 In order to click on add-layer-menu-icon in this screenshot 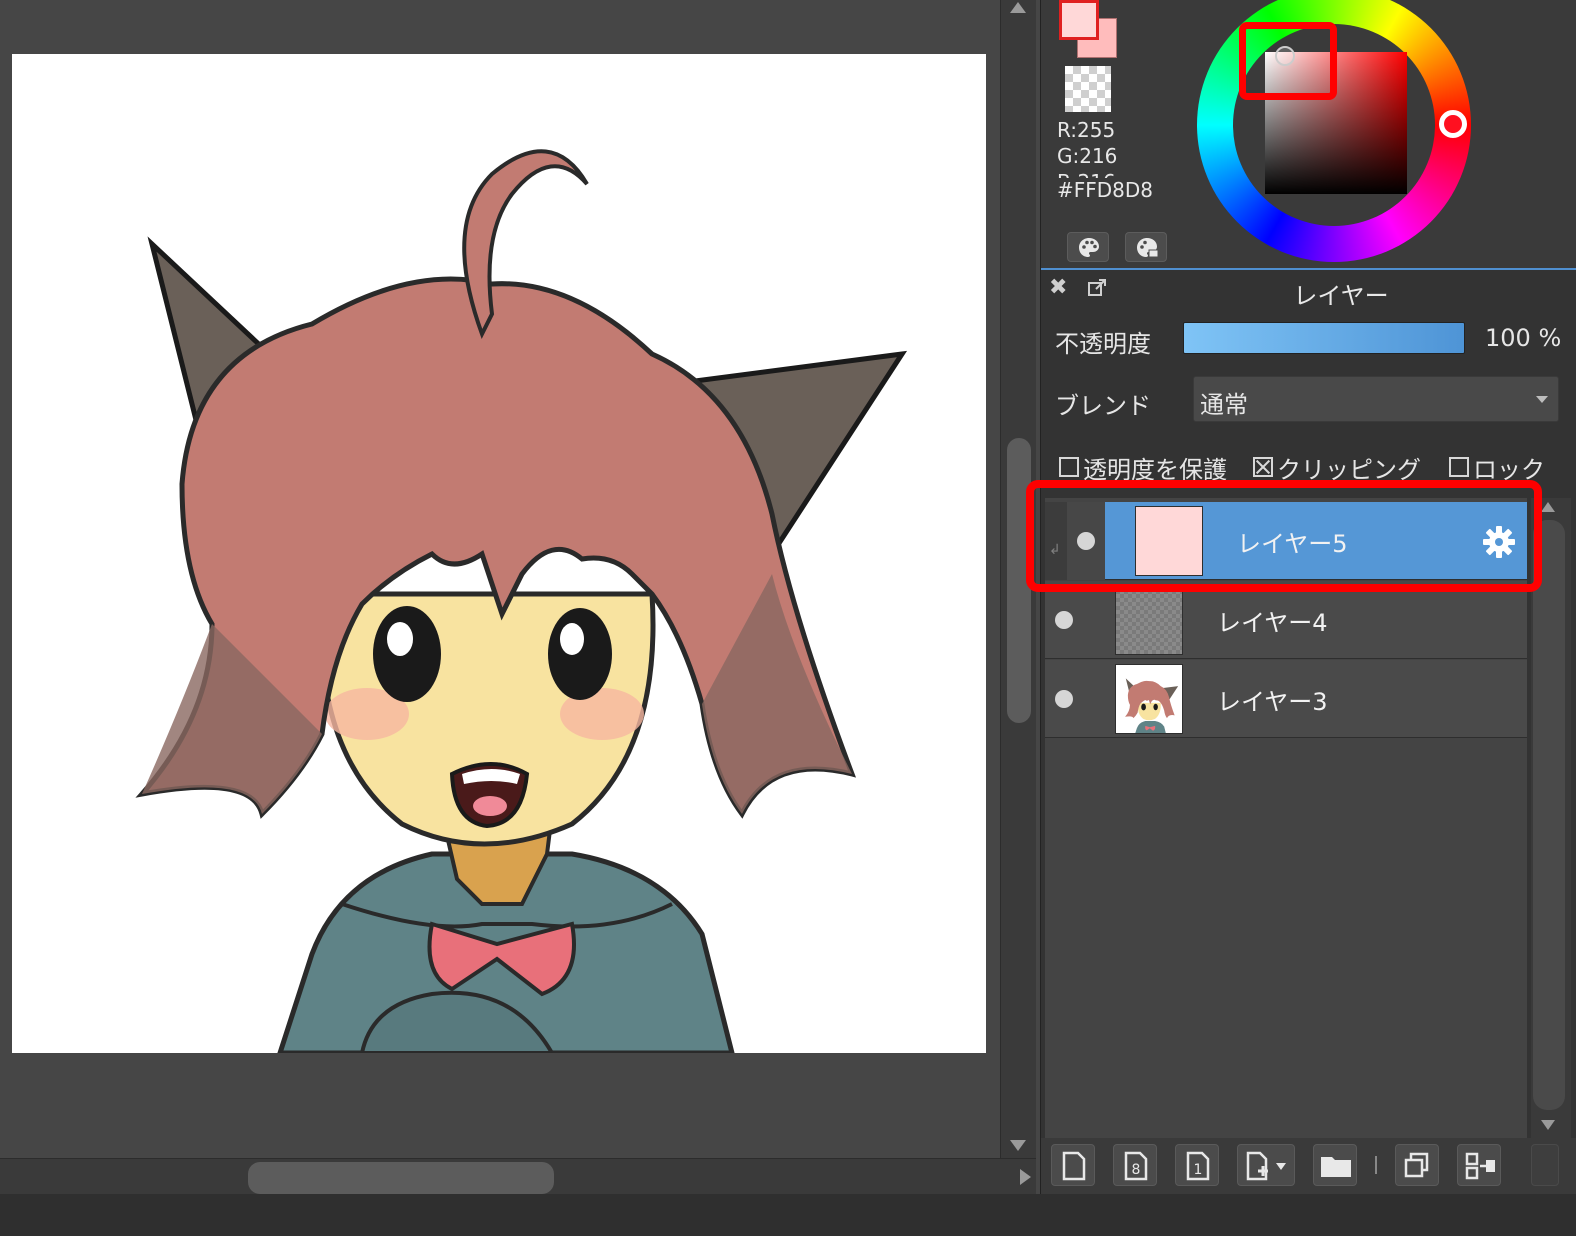, I will do `click(1266, 1166)`.